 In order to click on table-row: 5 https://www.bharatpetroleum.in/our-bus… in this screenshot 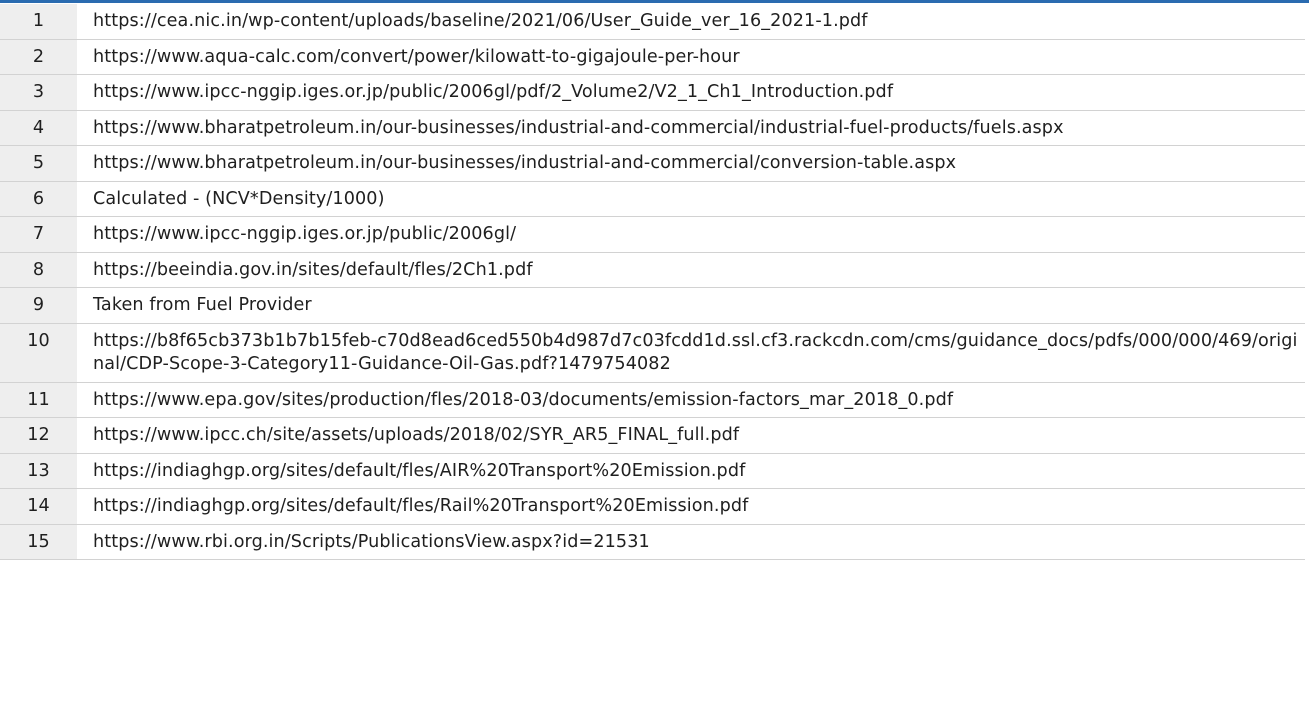, I will do `click(652, 163)`.